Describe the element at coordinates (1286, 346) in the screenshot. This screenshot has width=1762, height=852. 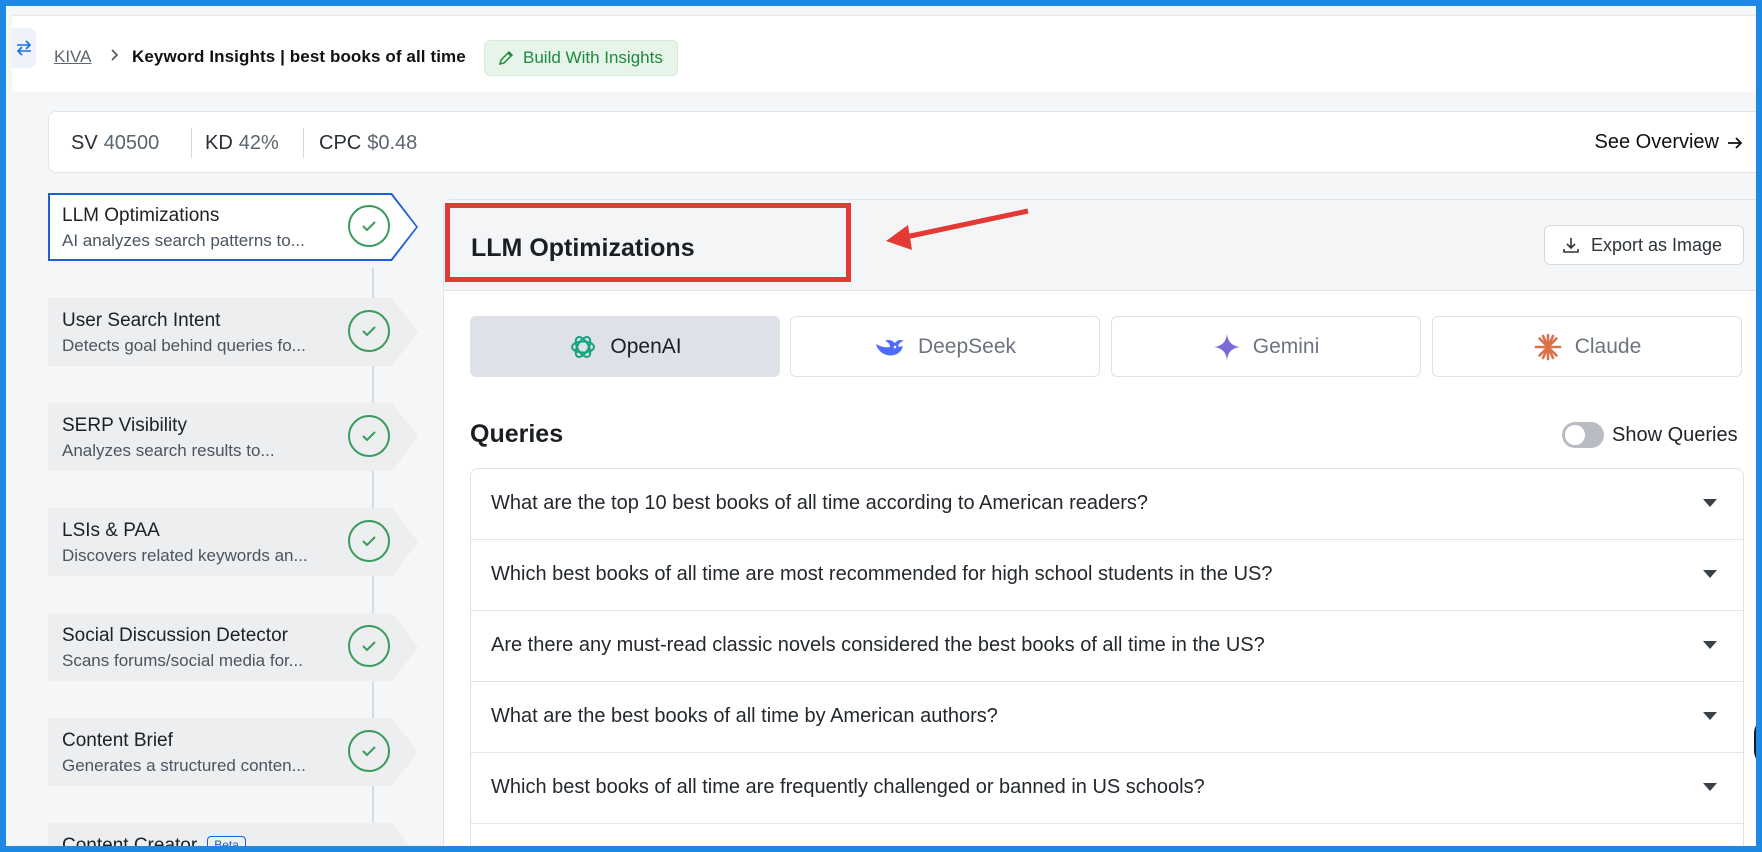
I see `tab-label: Gemini` at that location.